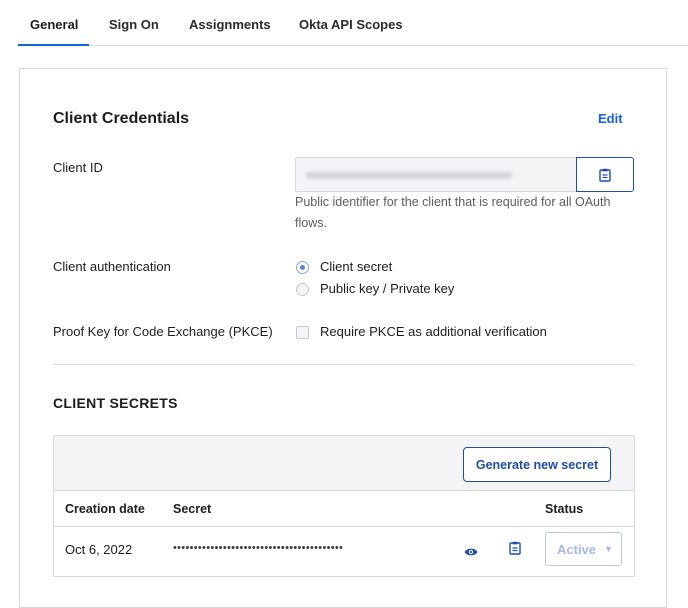 This screenshot has height=608, width=688. What do you see at coordinates (53, 23) in the screenshot?
I see `tab-general: General` at bounding box center [53, 23].